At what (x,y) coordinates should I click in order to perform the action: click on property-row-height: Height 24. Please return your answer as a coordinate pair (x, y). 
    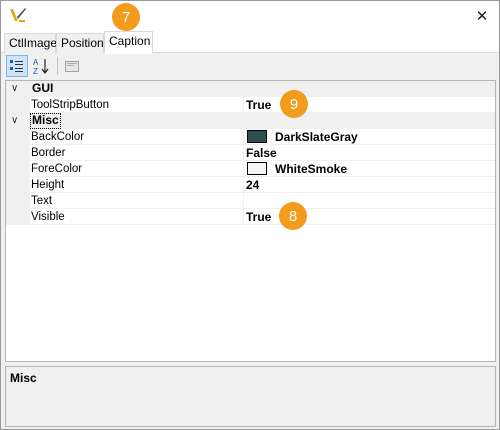
    Looking at the image, I should click on (250, 185).